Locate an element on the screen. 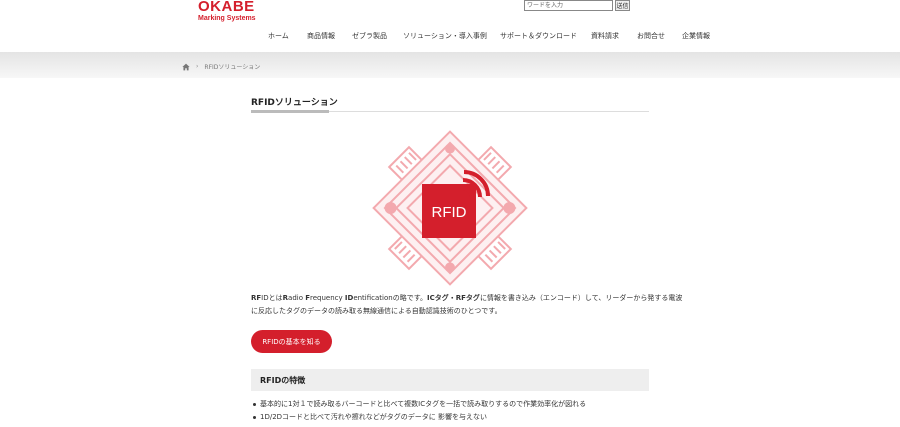  breadcrumb: › RFIDソリューション is located at coordinates (221, 66).